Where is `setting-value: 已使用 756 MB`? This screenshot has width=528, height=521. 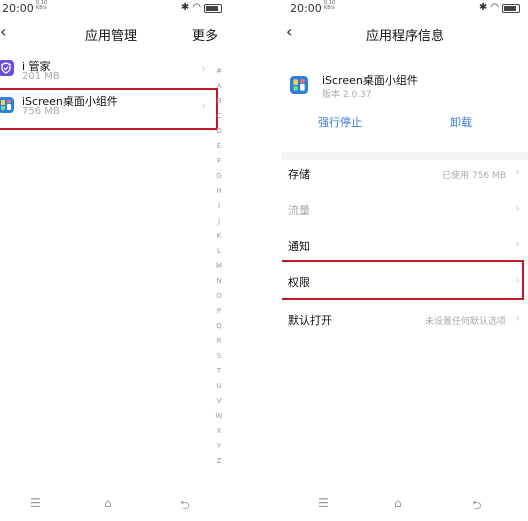
setting-value: 已使用 756 MB is located at coordinates (474, 176).